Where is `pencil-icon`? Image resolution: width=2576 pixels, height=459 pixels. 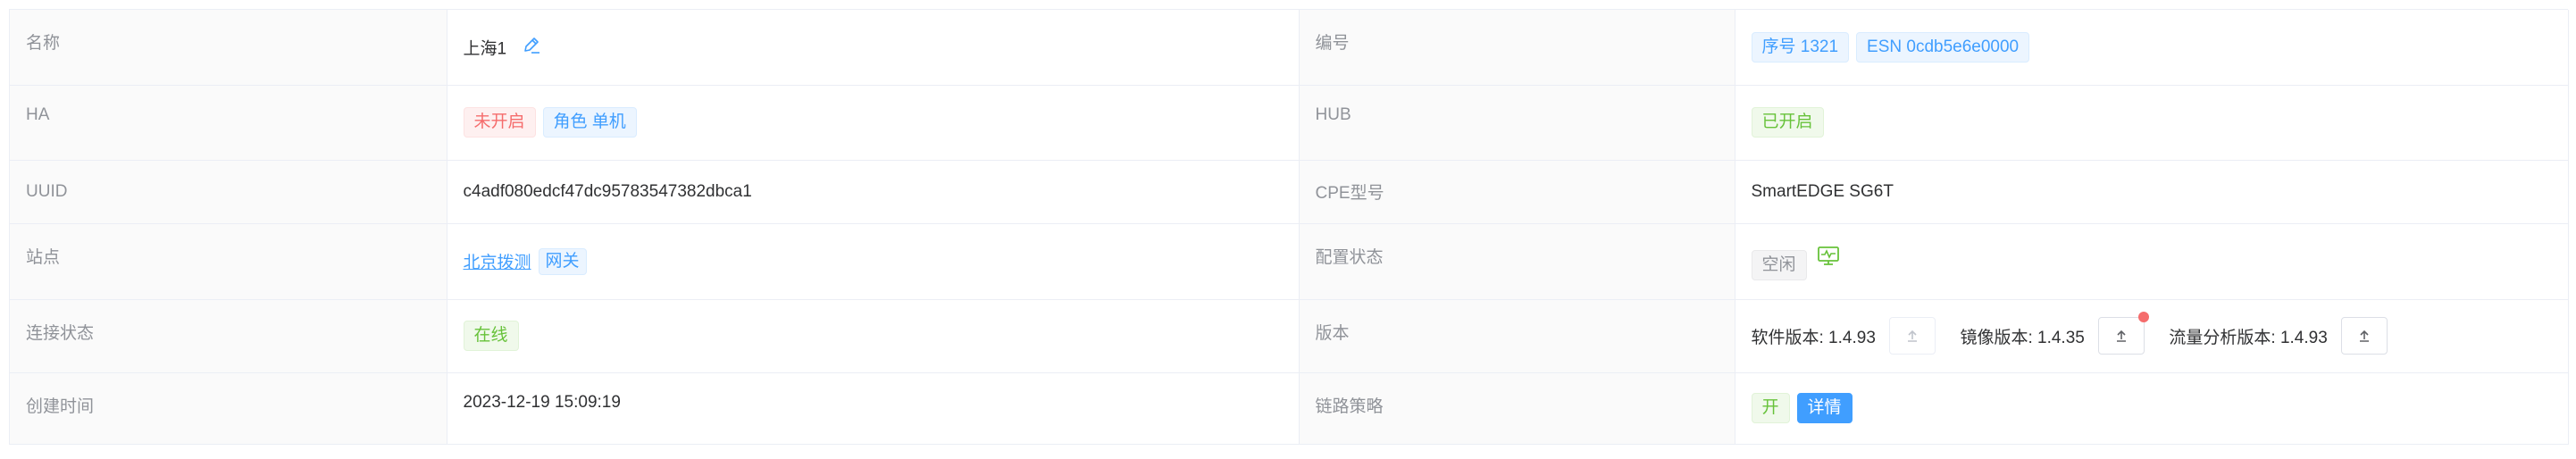
pencil-icon is located at coordinates (531, 47).